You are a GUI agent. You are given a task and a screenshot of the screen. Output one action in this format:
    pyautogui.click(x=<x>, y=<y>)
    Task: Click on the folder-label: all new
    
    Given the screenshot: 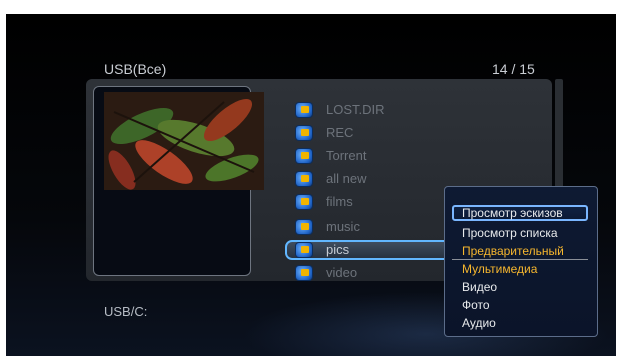 What is the action you would take?
    pyautogui.click(x=346, y=178)
    